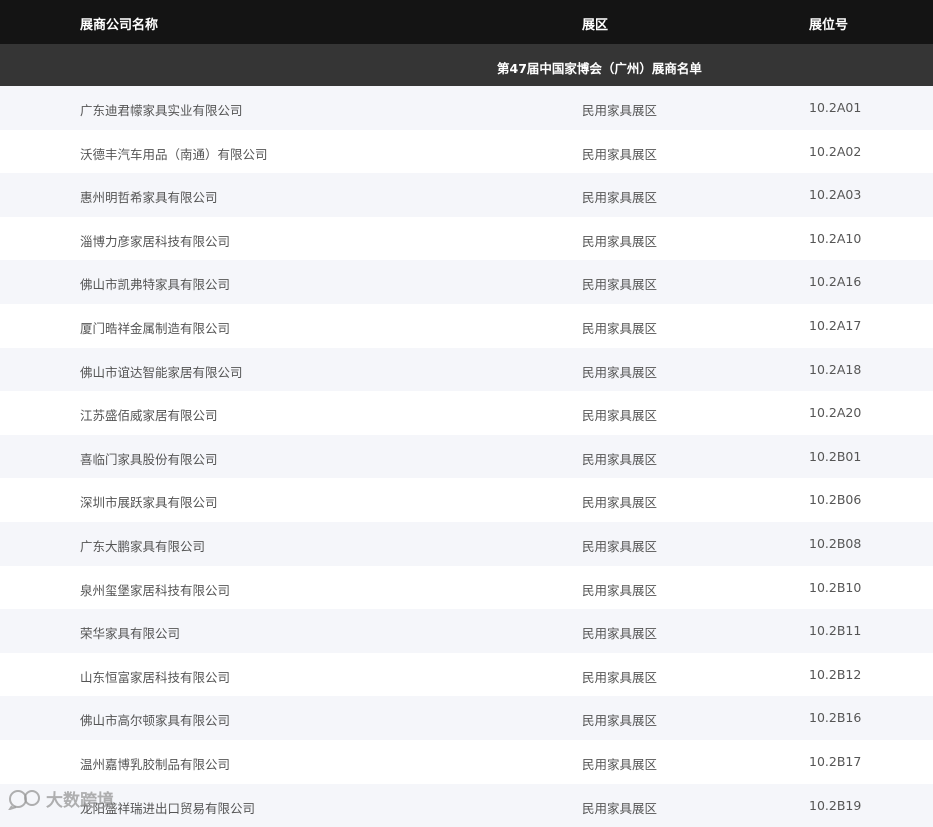  Describe the element at coordinates (835, 107) in the screenshot. I see `booth-number-cell: 10.2A01` at that location.